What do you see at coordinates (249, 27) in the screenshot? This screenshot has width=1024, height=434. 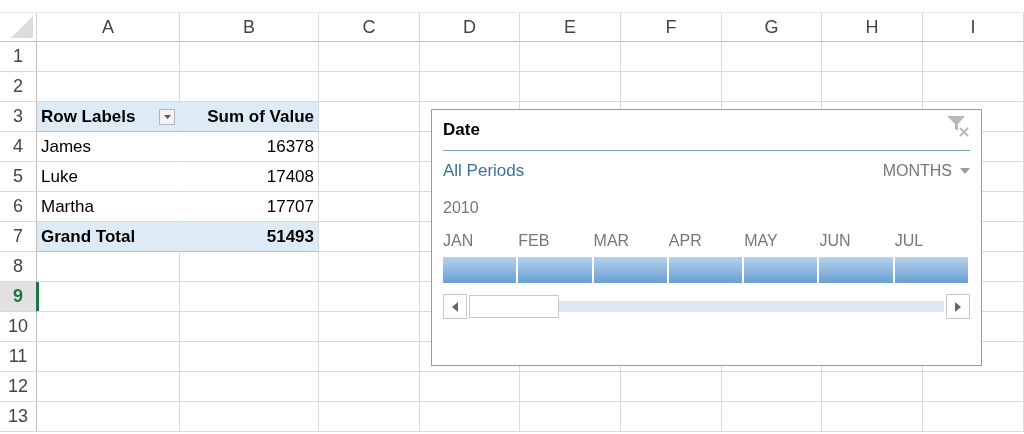 I see `column-header: B` at bounding box center [249, 27].